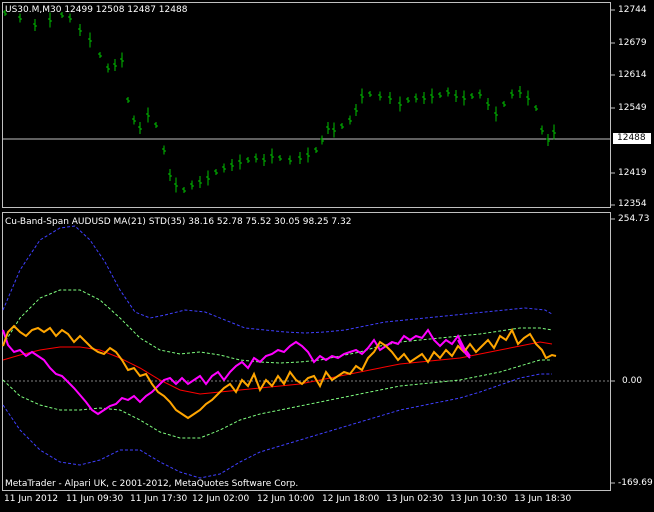  What do you see at coordinates (632, 108) in the screenshot?
I see `price-label: 12549` at bounding box center [632, 108].